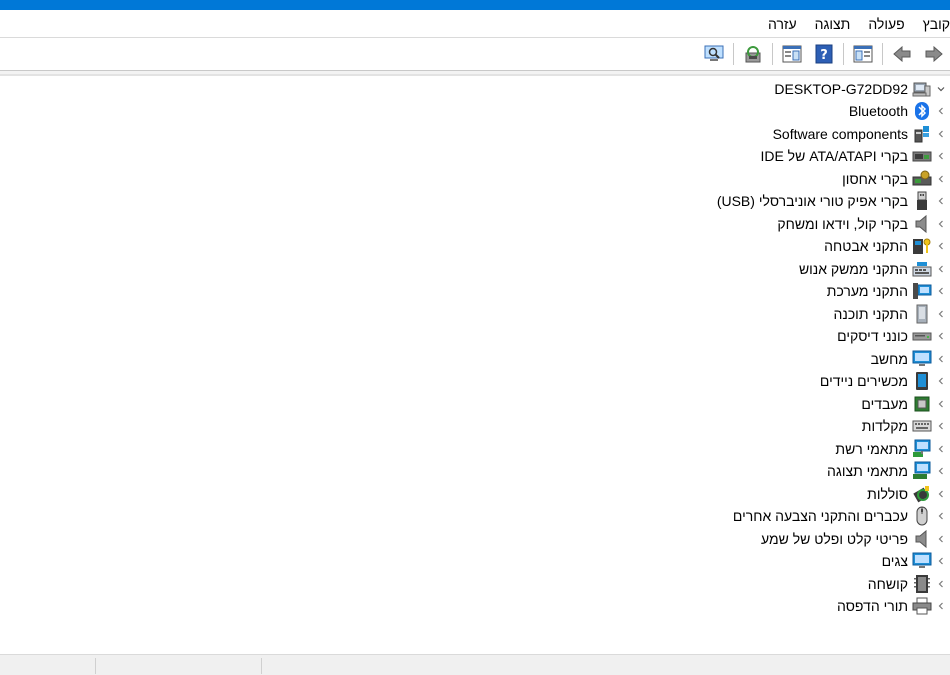 This screenshot has height=675, width=950. I want to click on network-adapter-icon, so click(922, 449).